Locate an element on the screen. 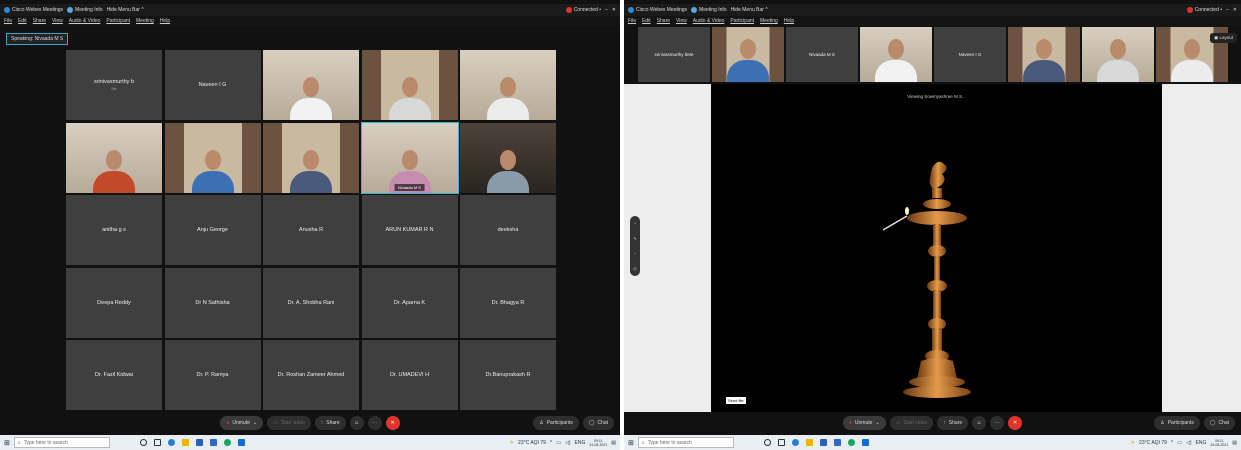  menu-item-participant: Participant is located at coordinates (742, 21).